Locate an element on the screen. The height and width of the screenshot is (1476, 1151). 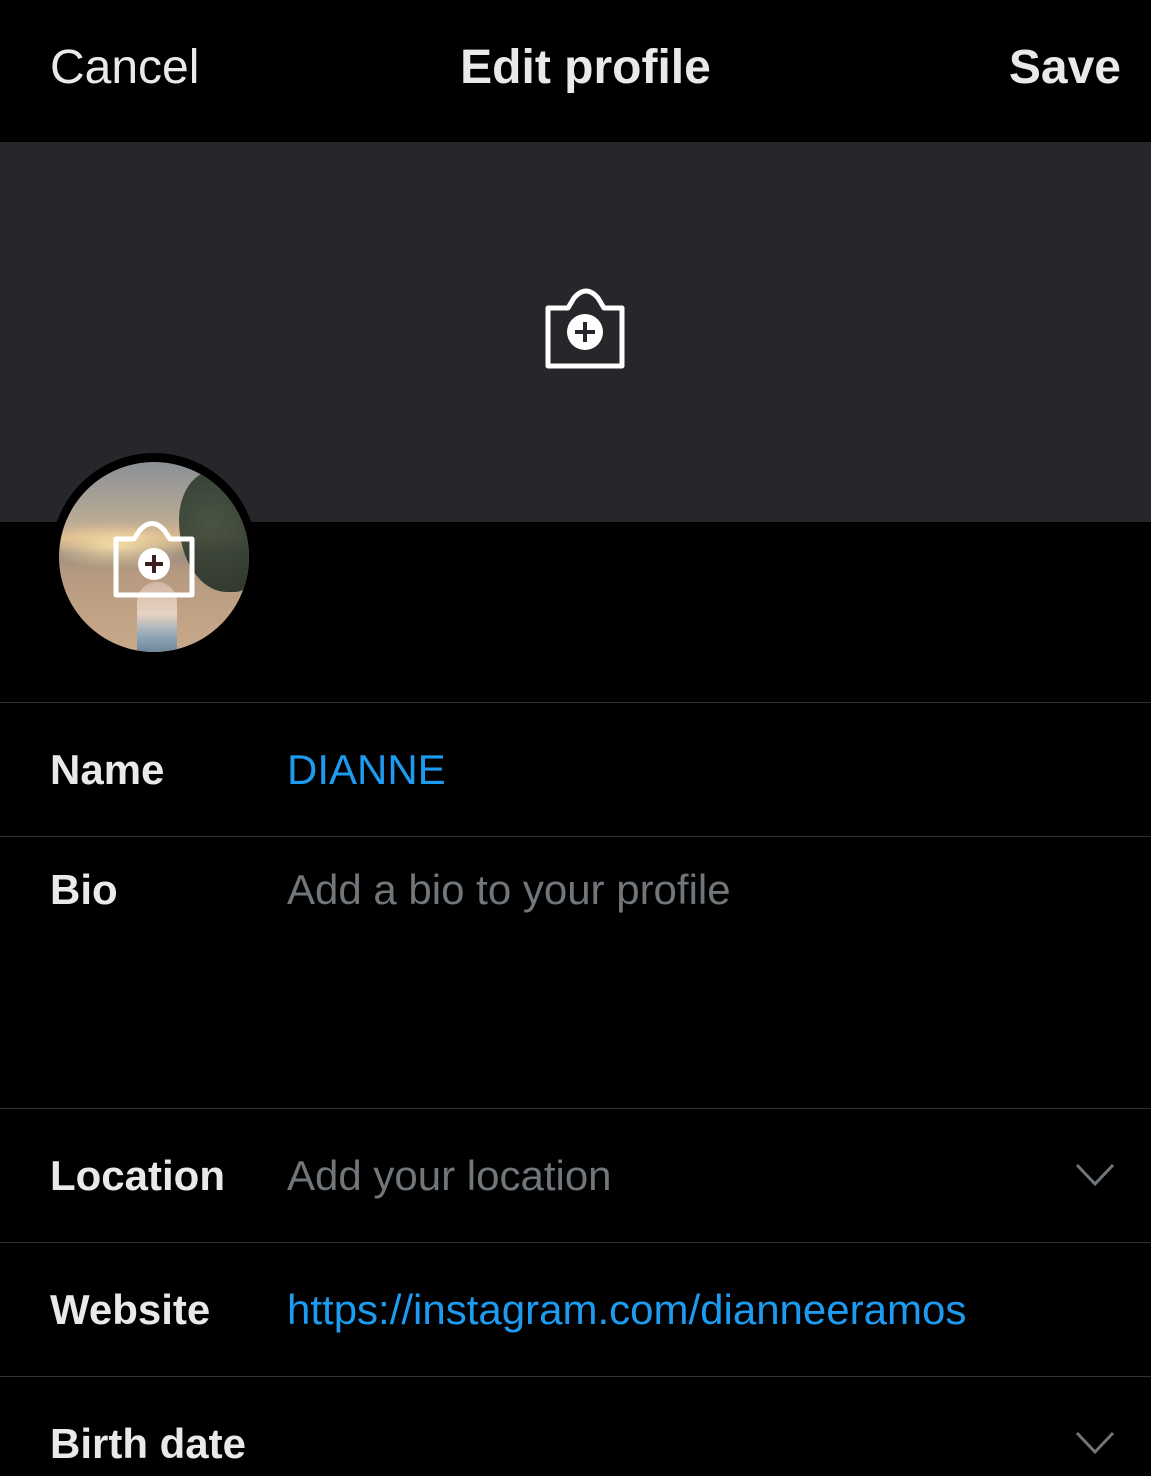
location-field: Add your location is located at coordinates (449, 1176).